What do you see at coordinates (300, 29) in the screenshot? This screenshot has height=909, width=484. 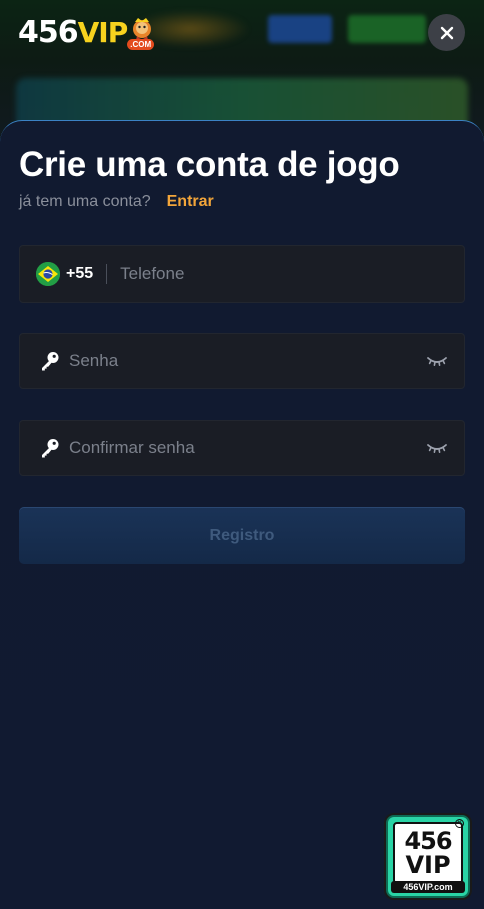 I see `background-login-button` at bounding box center [300, 29].